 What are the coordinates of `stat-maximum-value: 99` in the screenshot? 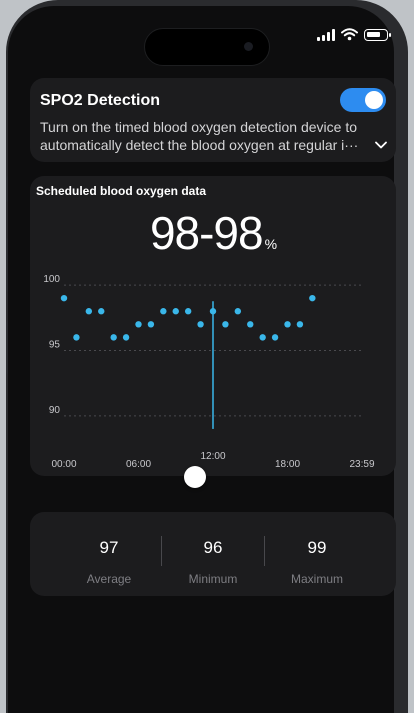 It's located at (317, 547).